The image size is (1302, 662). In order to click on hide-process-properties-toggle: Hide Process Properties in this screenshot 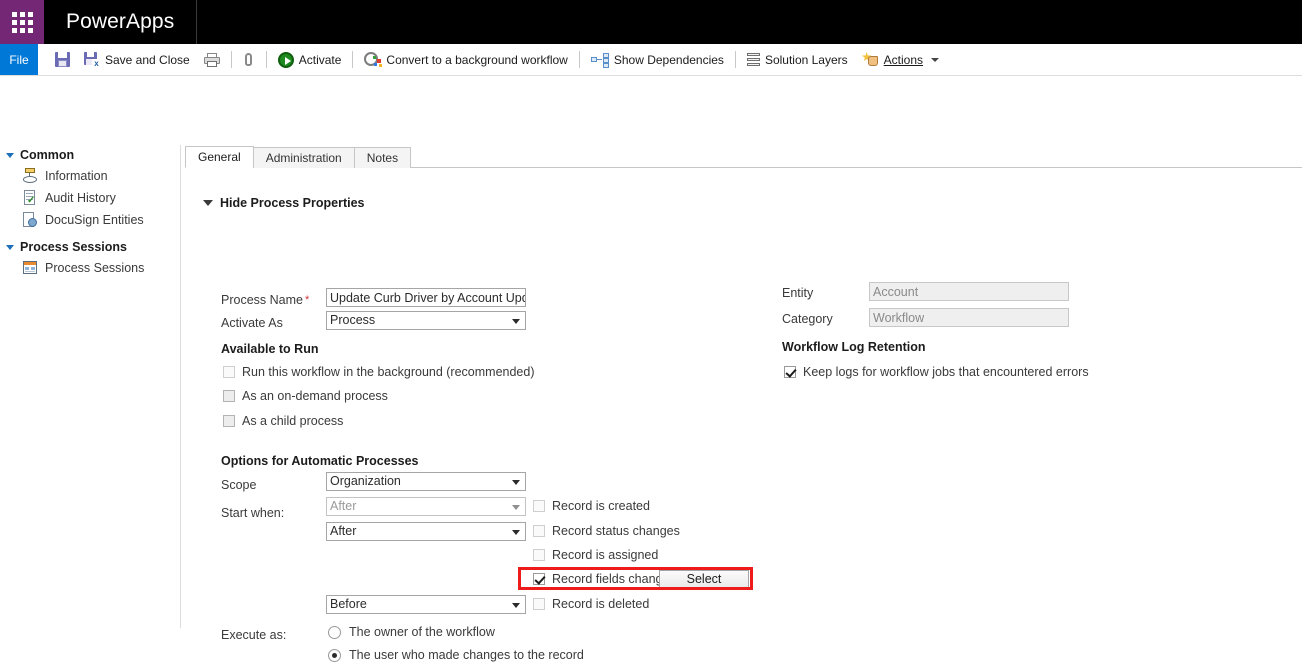, I will do `click(752, 203)`.